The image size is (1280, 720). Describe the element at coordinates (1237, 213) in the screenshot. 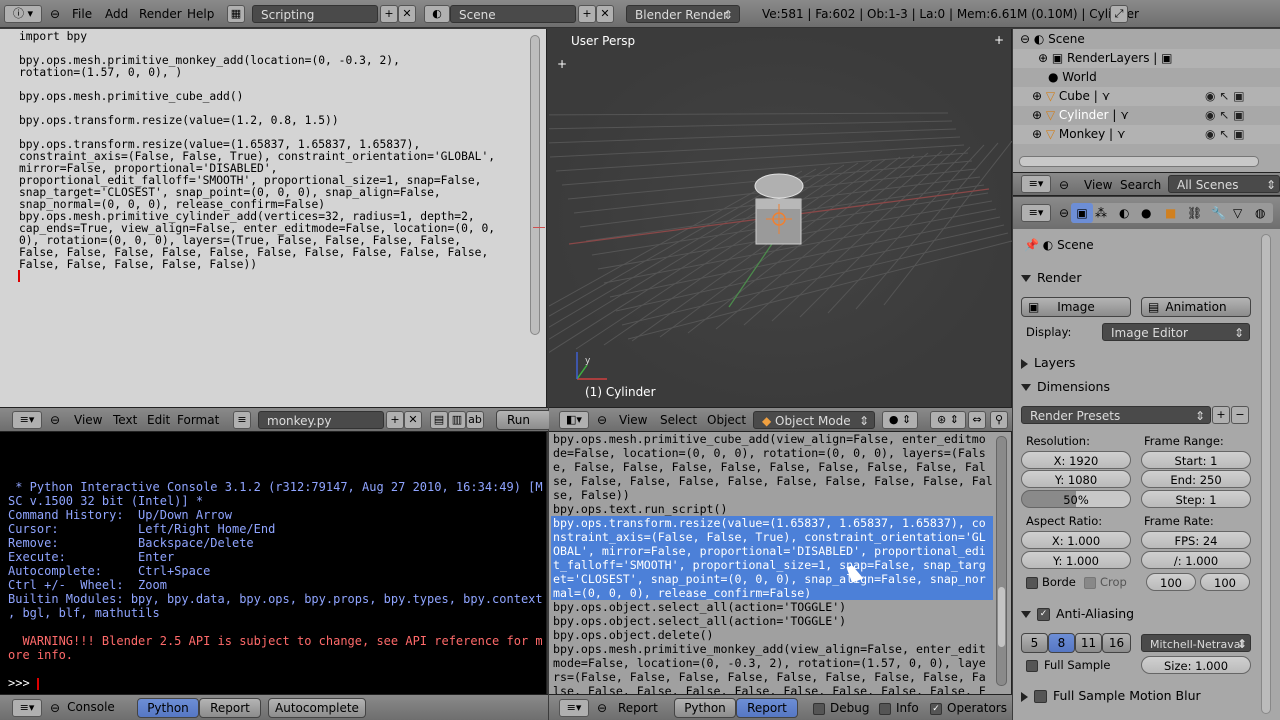

I see `data-tab-icon: ▽` at that location.